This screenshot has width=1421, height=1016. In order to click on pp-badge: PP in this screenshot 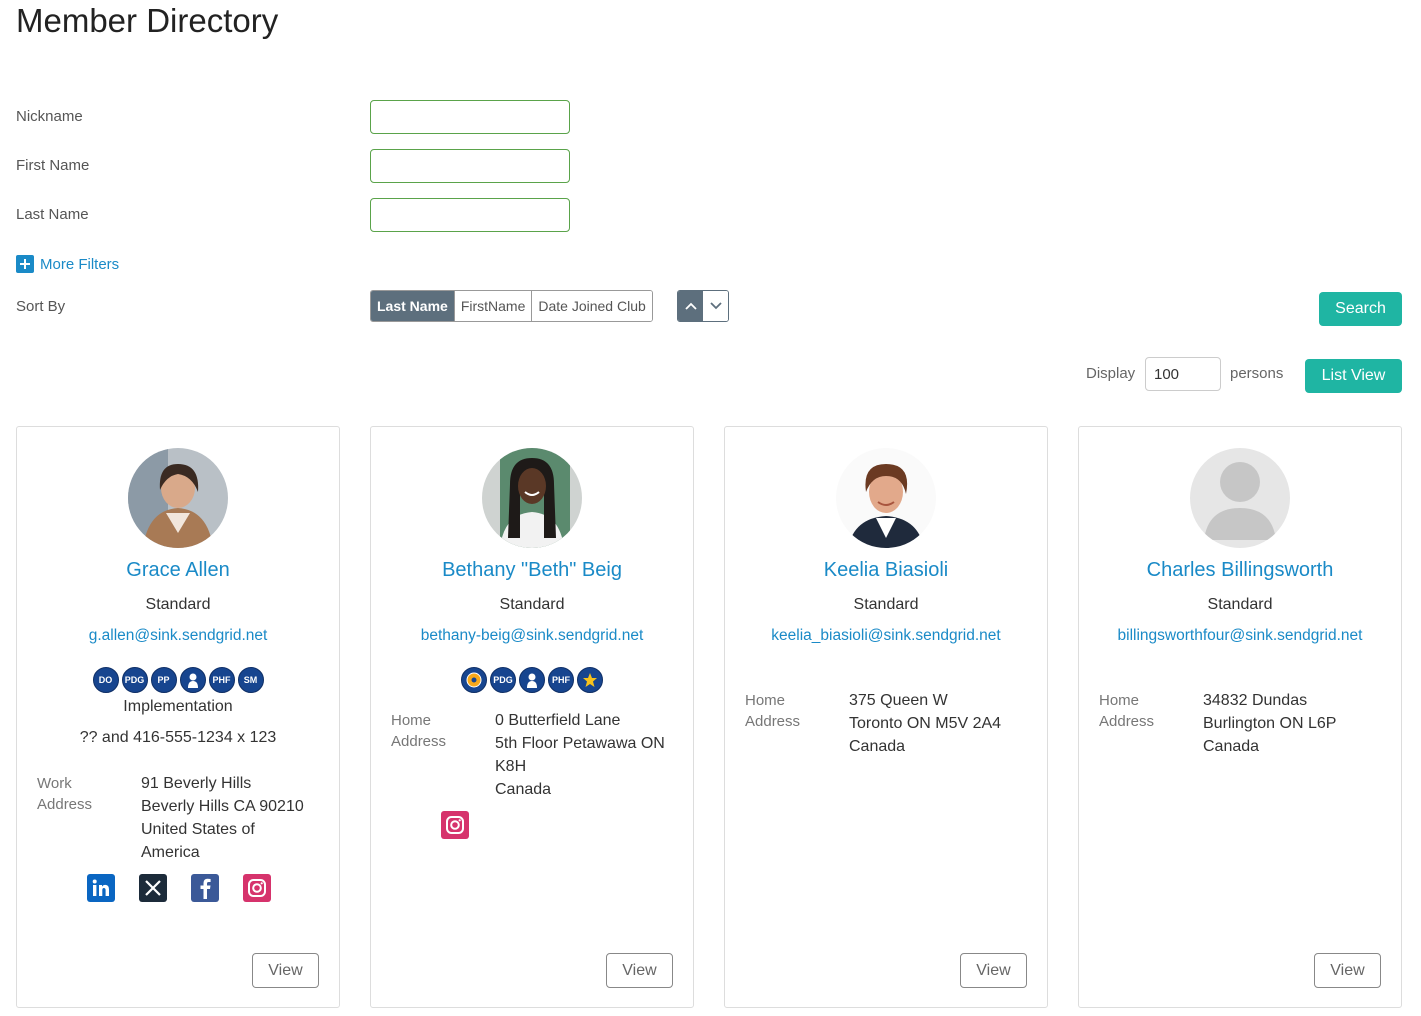, I will do `click(163, 680)`.